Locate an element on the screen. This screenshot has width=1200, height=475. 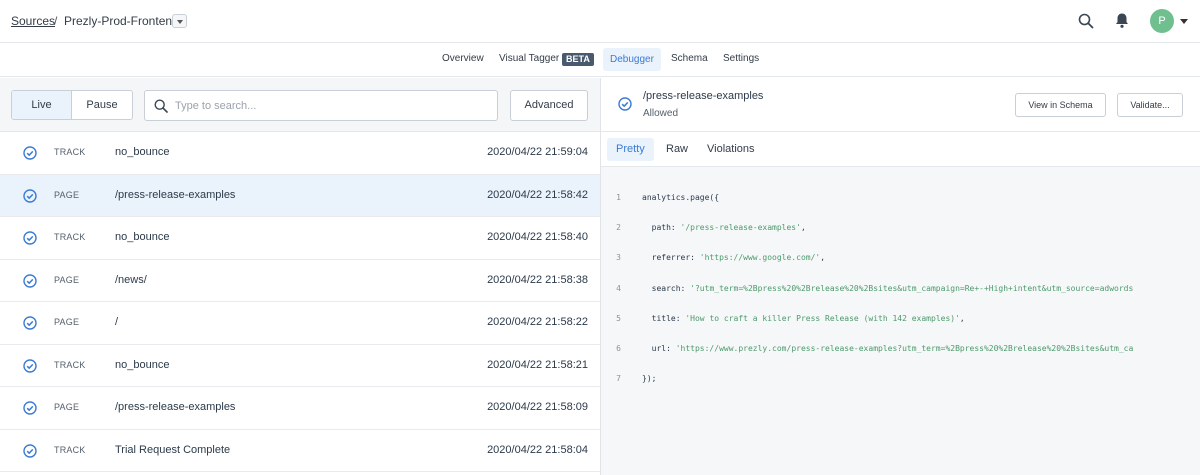
code-text: search: is located at coordinates (666, 288).